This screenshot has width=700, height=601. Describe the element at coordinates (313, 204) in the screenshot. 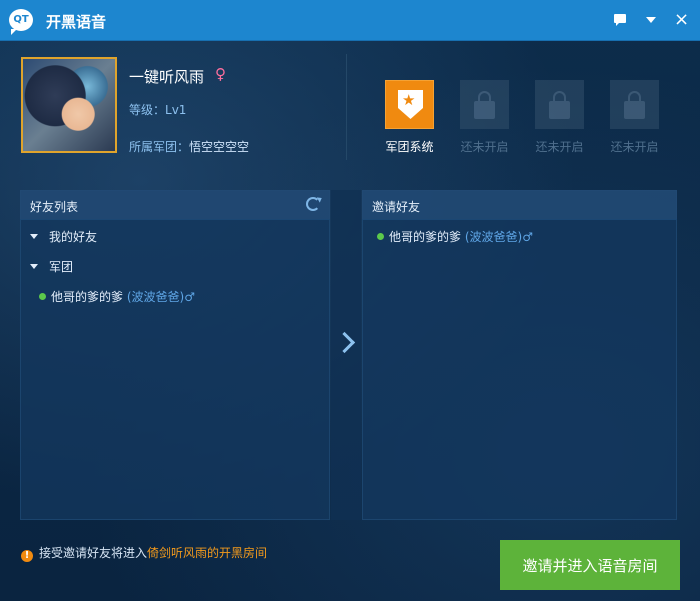

I see `refresh-icon` at that location.